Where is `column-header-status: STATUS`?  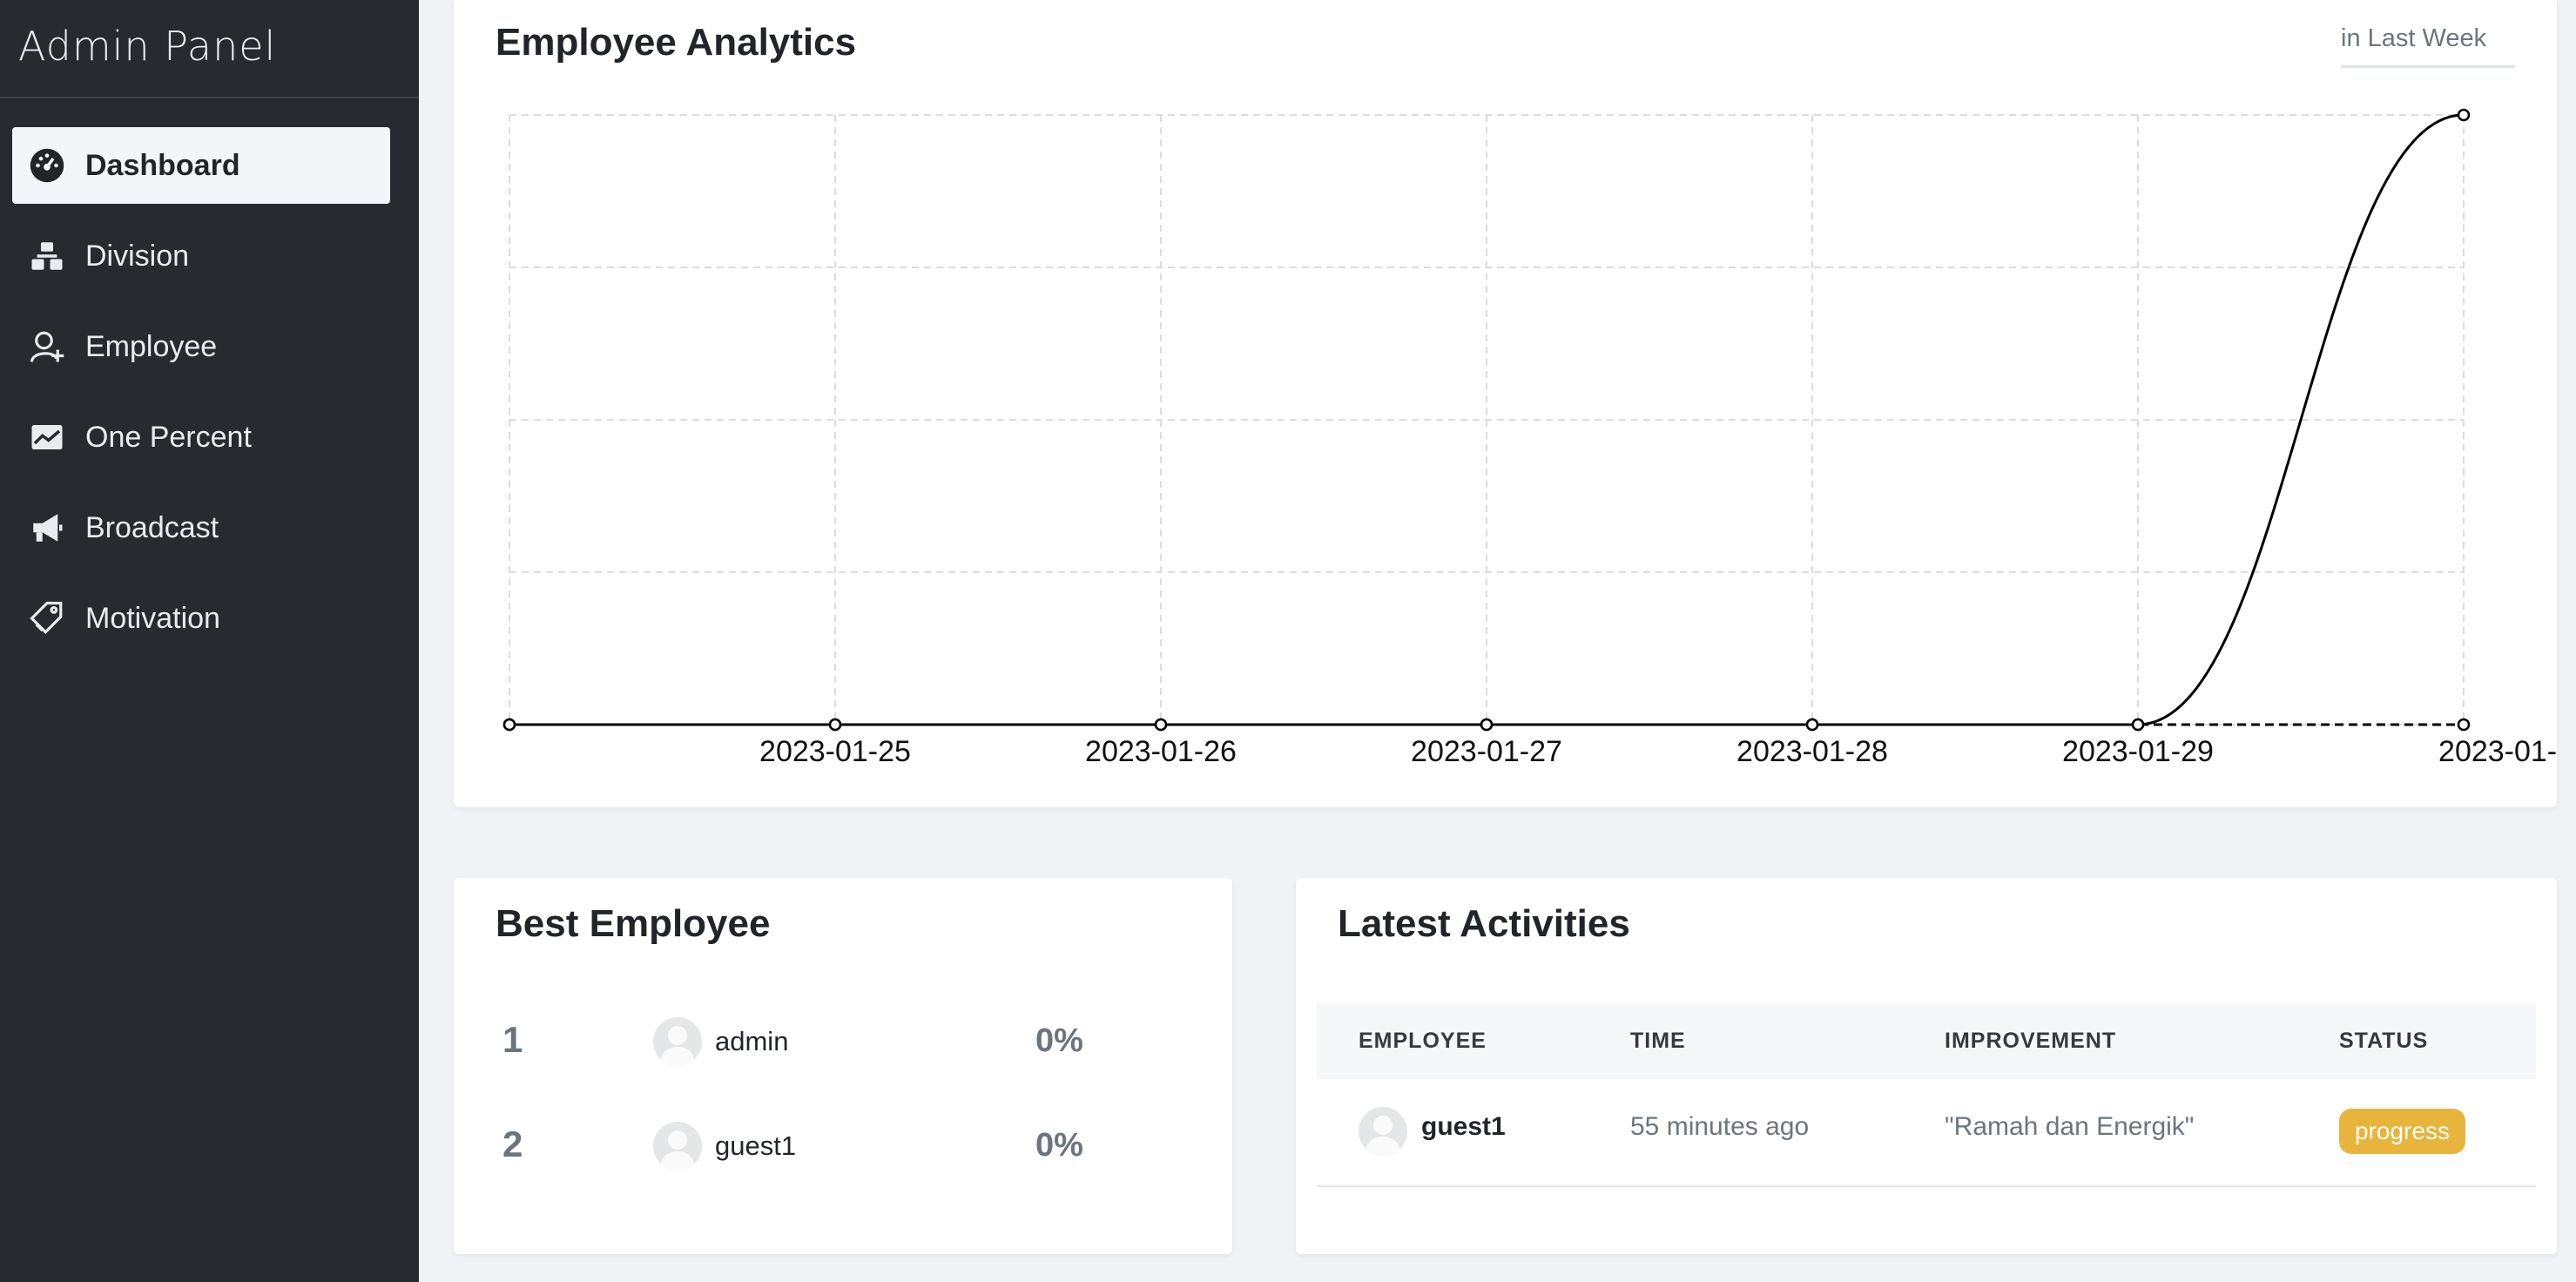
column-header-status: STATUS is located at coordinates (2384, 1041).